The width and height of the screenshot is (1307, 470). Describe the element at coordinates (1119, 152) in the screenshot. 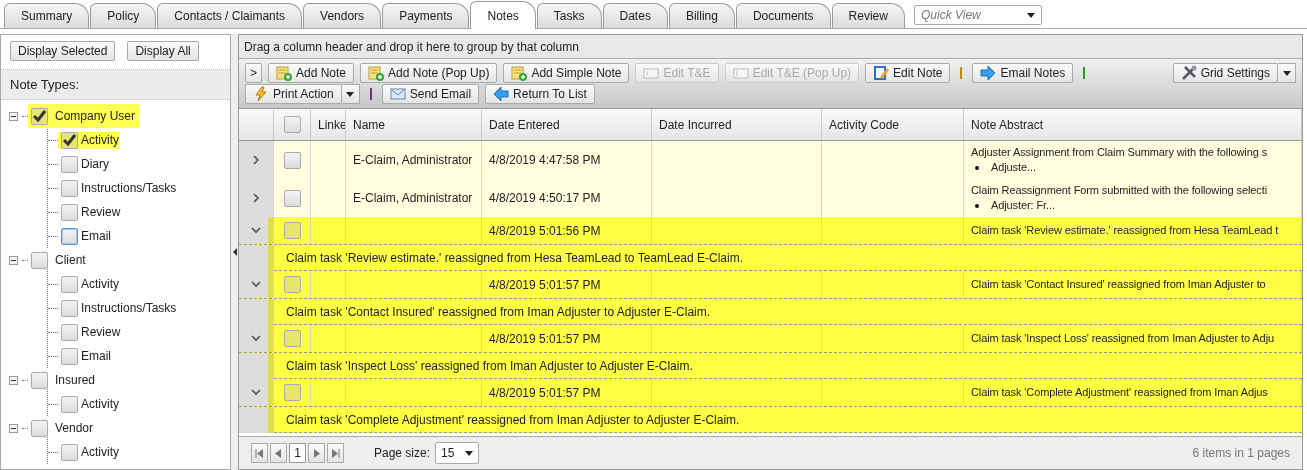

I see `table-cell: Adjuster Assignment from Claim Summary with the following s` at that location.